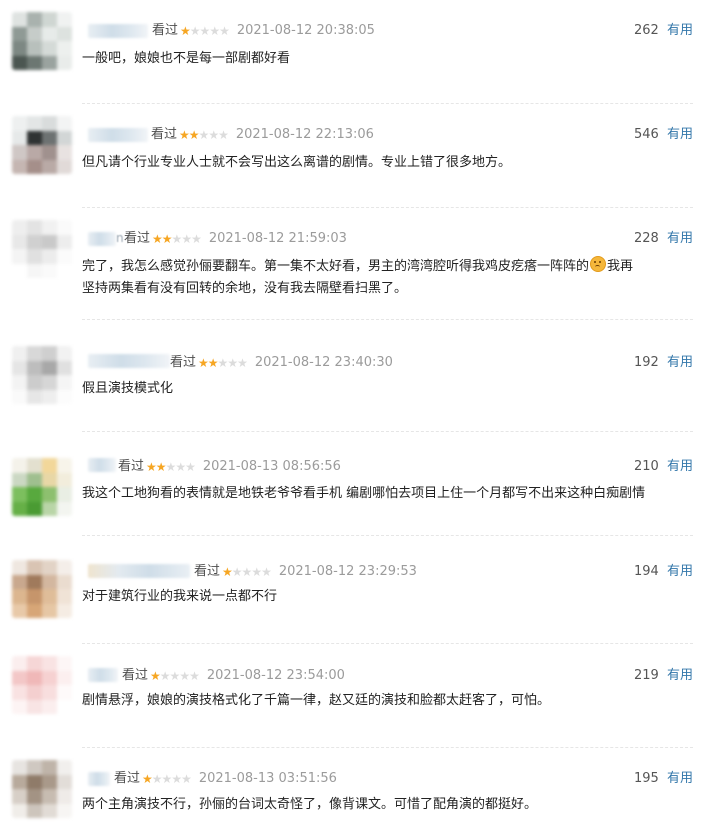 The height and width of the screenshot is (827, 709). Describe the element at coordinates (598, 264) in the screenshot. I see `sad-face-icon` at that location.